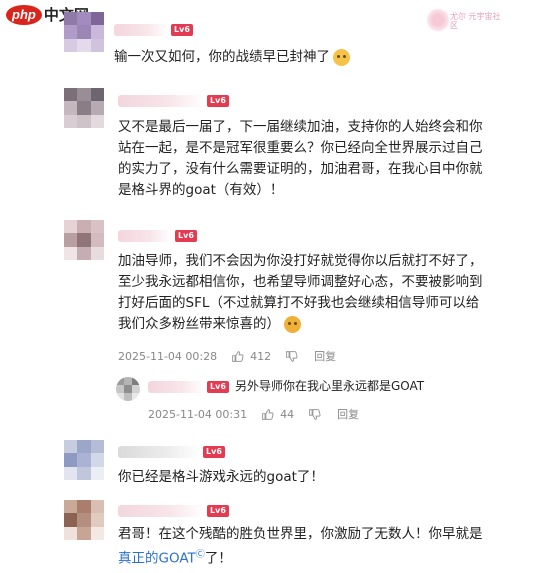 This screenshot has height=573, width=550. What do you see at coordinates (261, 356) in the screenshot?
I see `like-count: 412` at bounding box center [261, 356].